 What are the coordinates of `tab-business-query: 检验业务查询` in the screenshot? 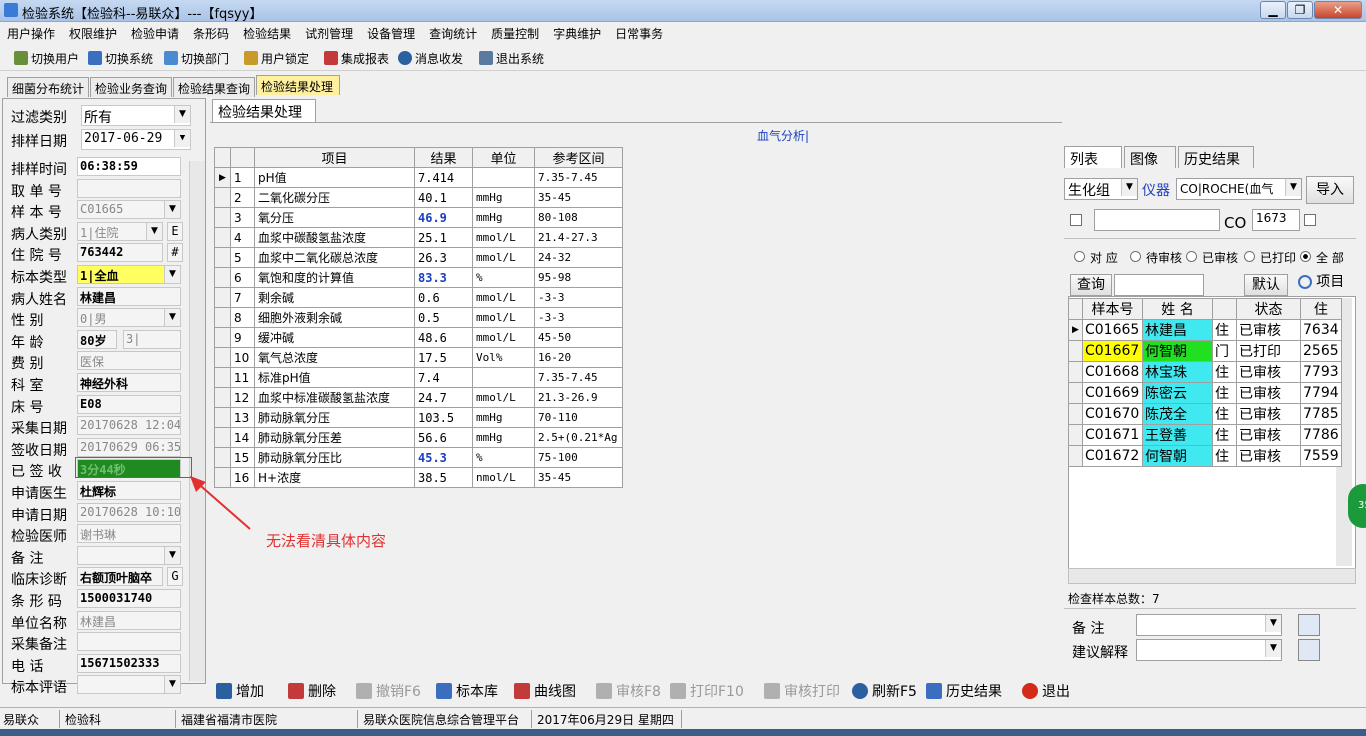 It's located at (131, 87).